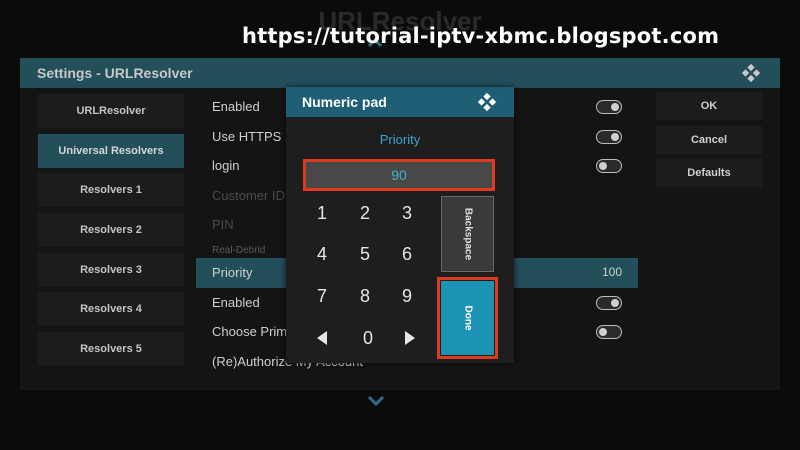 The width and height of the screenshot is (800, 450). I want to click on category-universal-resolvers: Universal Resolvers, so click(111, 150).